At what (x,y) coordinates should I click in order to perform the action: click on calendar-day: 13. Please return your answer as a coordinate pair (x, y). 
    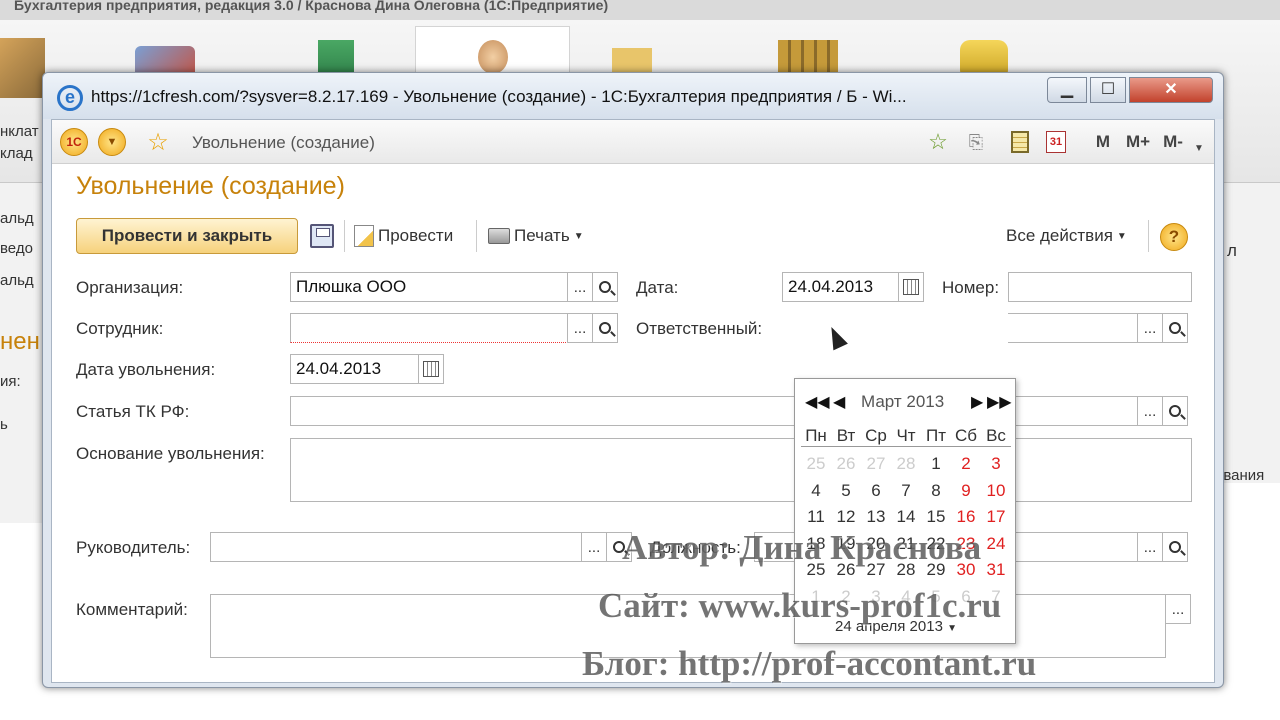
    Looking at the image, I should click on (876, 517).